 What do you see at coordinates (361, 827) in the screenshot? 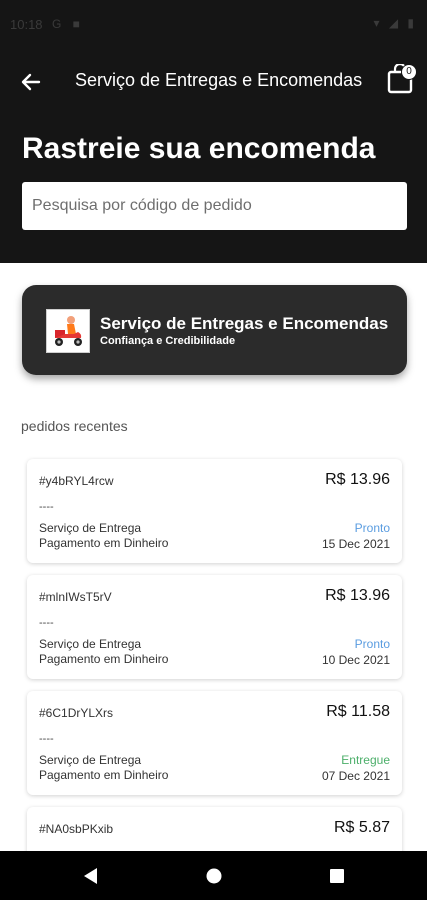
I see `order-price: R$ 5.87` at bounding box center [361, 827].